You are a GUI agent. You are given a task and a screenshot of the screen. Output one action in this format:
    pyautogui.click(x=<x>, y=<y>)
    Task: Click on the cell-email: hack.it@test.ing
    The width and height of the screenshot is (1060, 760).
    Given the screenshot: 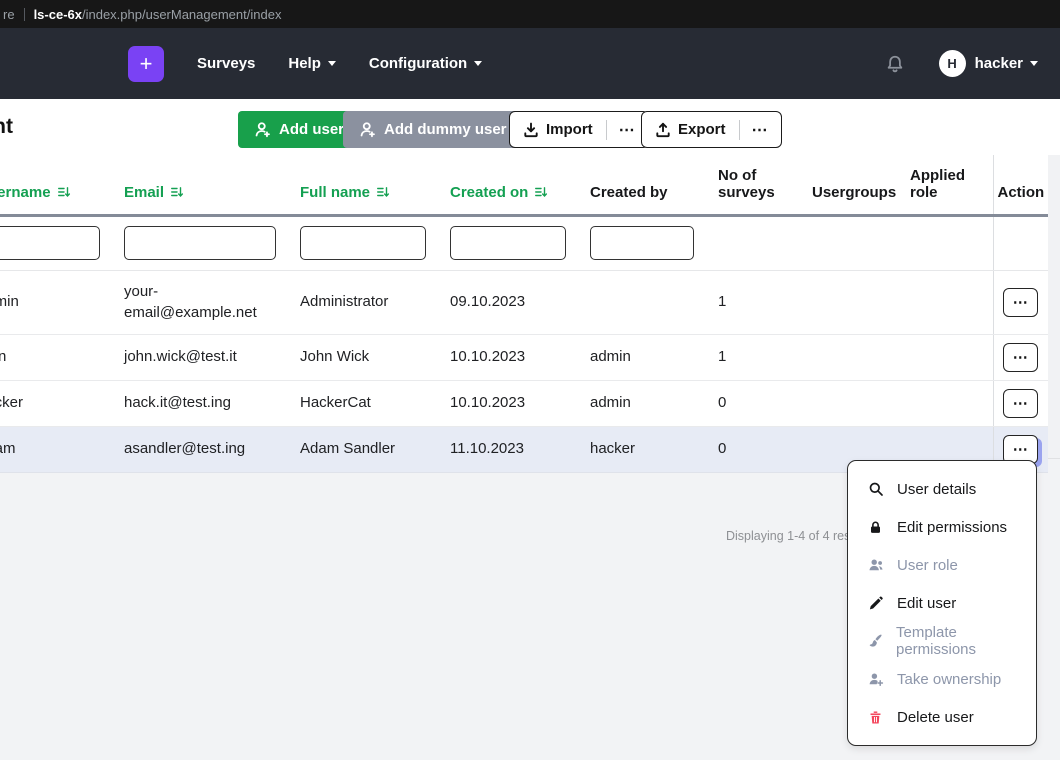 What is the action you would take?
    pyautogui.click(x=200, y=403)
    